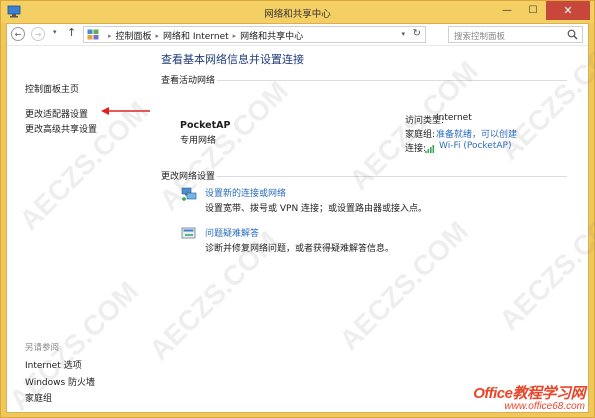  Describe the element at coordinates (93, 34) in the screenshot. I see `control-panel-icon` at that location.